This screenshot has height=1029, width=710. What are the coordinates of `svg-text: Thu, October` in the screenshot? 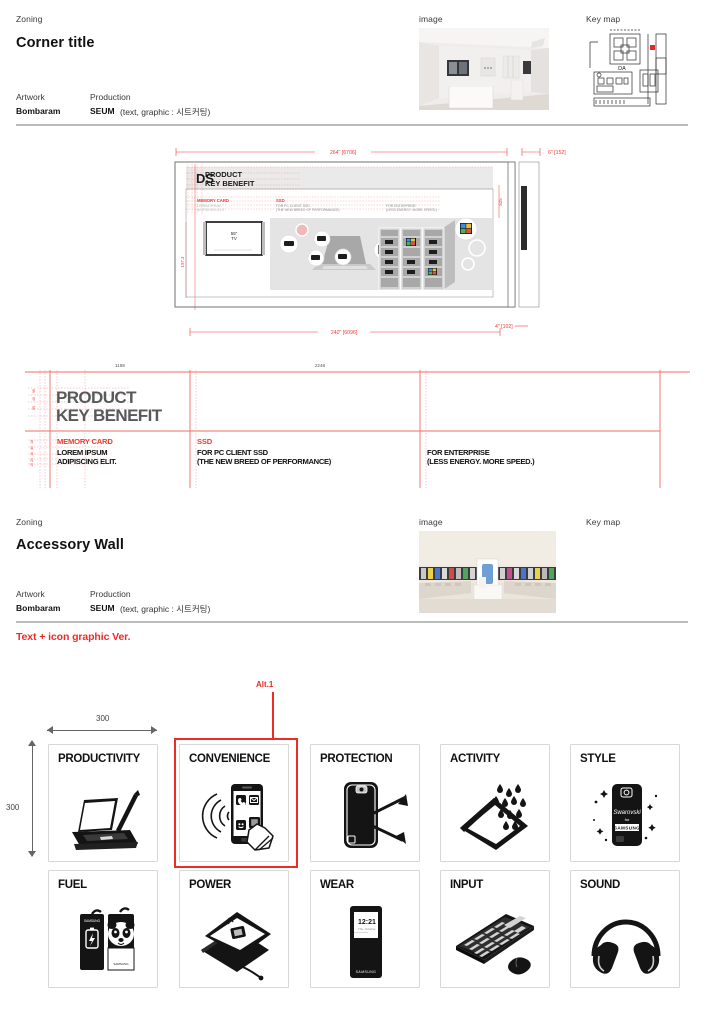 It's located at (367, 929).